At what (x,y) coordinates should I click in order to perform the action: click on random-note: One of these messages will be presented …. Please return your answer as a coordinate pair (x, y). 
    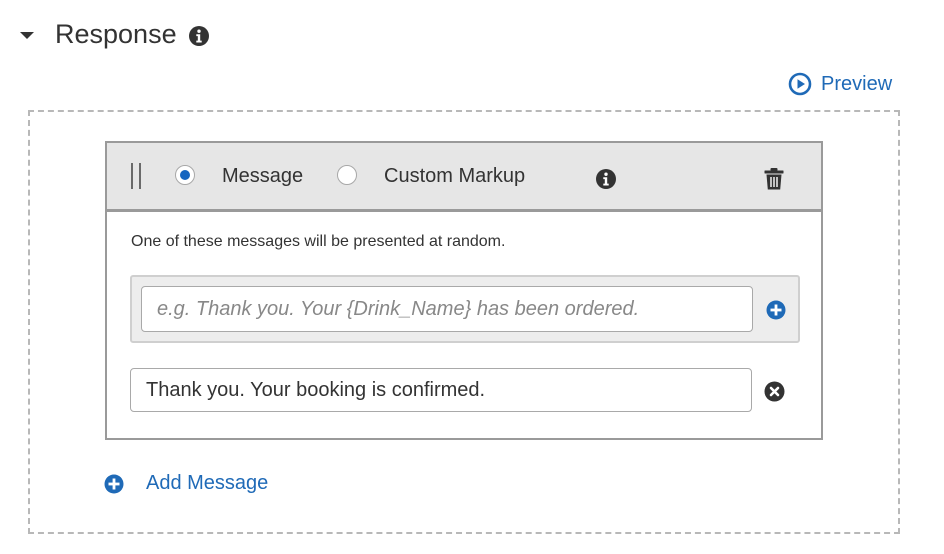
    Looking at the image, I should click on (318, 241).